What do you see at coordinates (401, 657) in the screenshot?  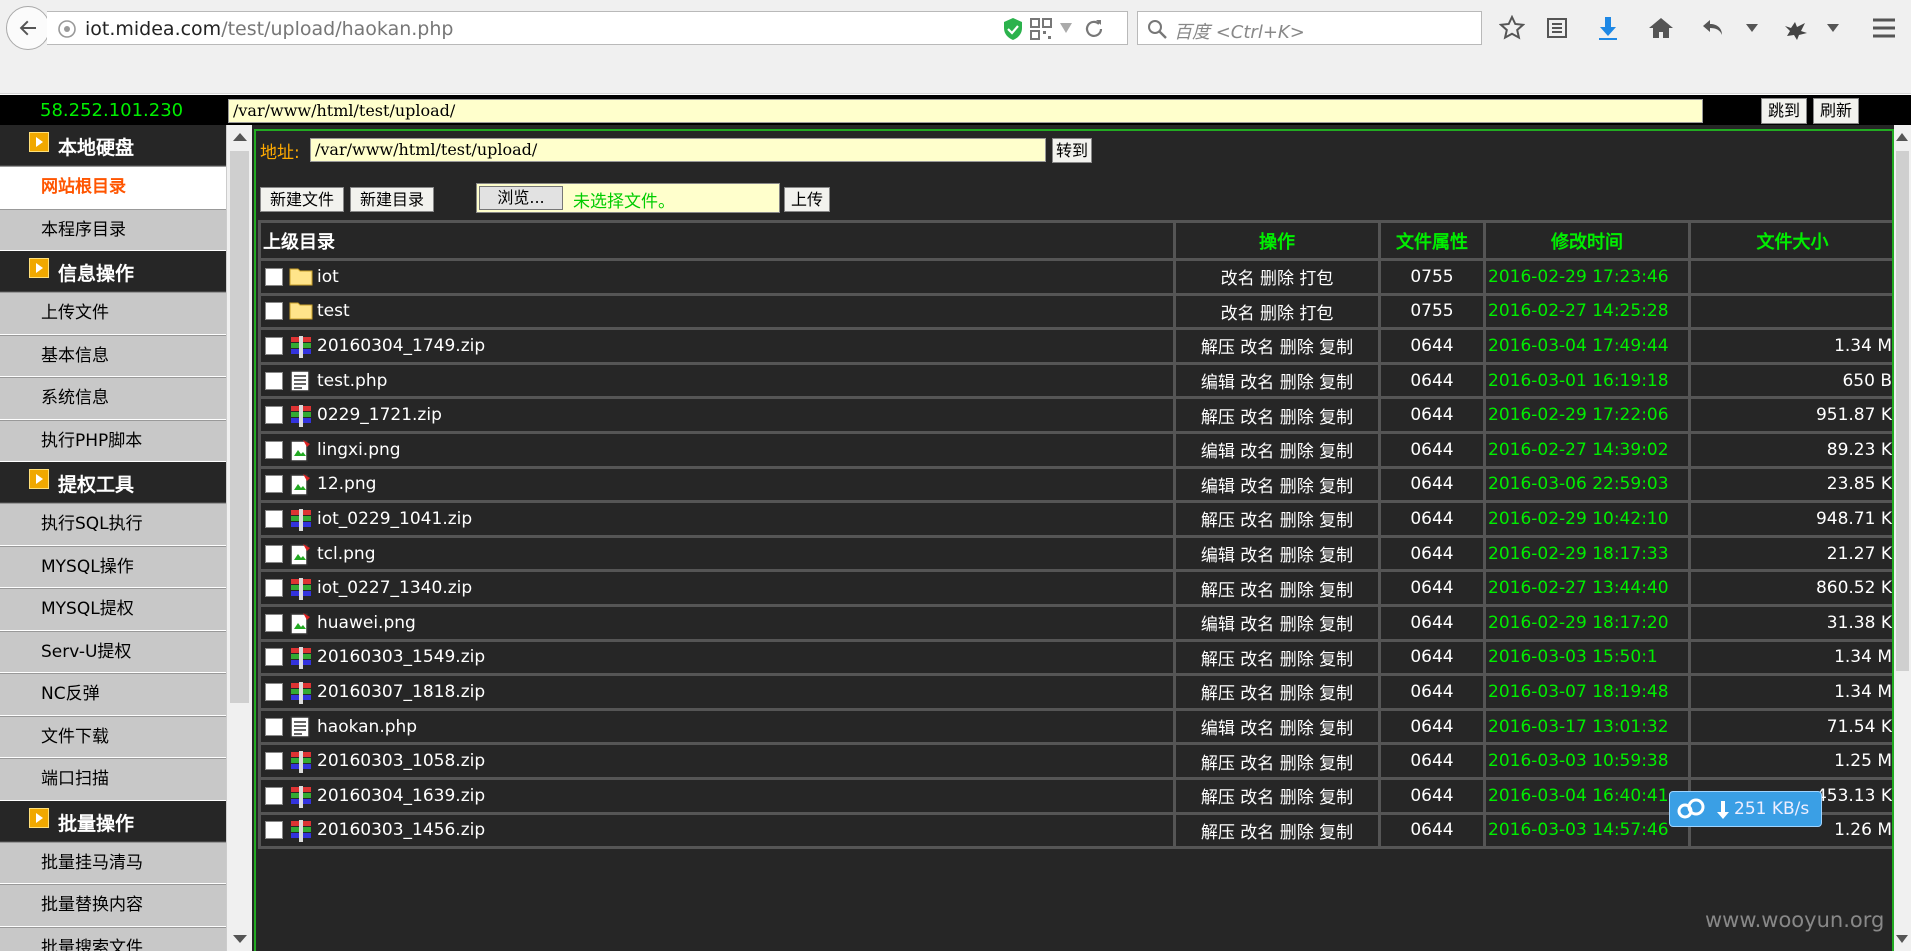 I see `file-name-link: 20160303_1549.zip` at bounding box center [401, 657].